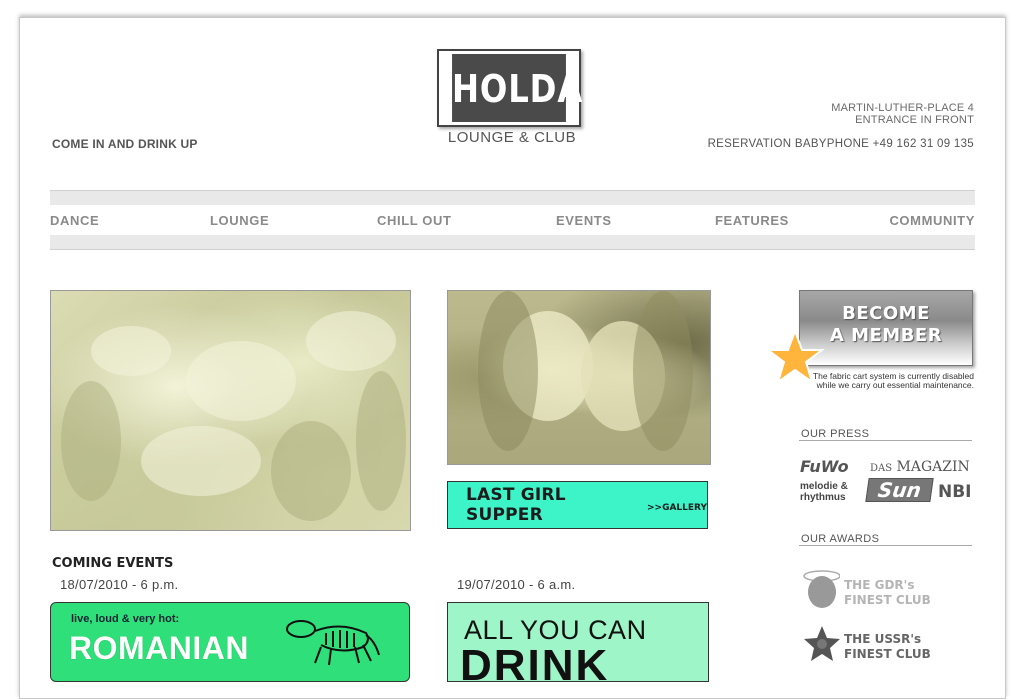 Image resolution: width=1024 pixels, height=699 pixels. What do you see at coordinates (886, 335) in the screenshot?
I see `member-button-line2: A MEMBER` at bounding box center [886, 335].